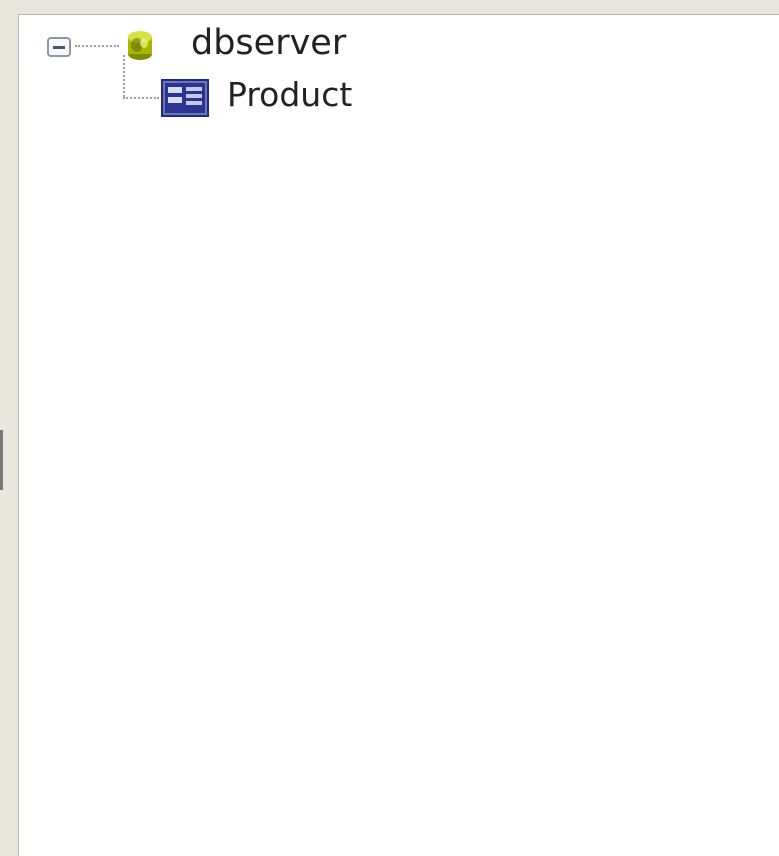 This screenshot has height=856, width=779. Describe the element at coordinates (268, 43) in the screenshot. I see `tree-node-label: dbserver` at that location.